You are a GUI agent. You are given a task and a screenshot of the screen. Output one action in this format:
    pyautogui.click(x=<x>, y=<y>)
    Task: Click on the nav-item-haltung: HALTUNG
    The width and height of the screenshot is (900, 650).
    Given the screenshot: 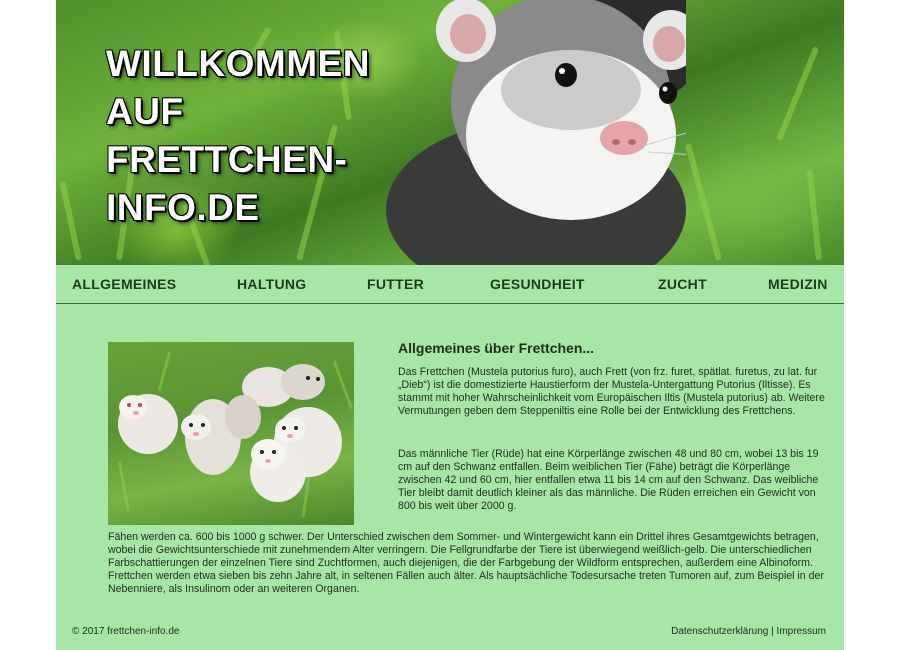 What is the action you would take?
    pyautogui.click(x=272, y=284)
    